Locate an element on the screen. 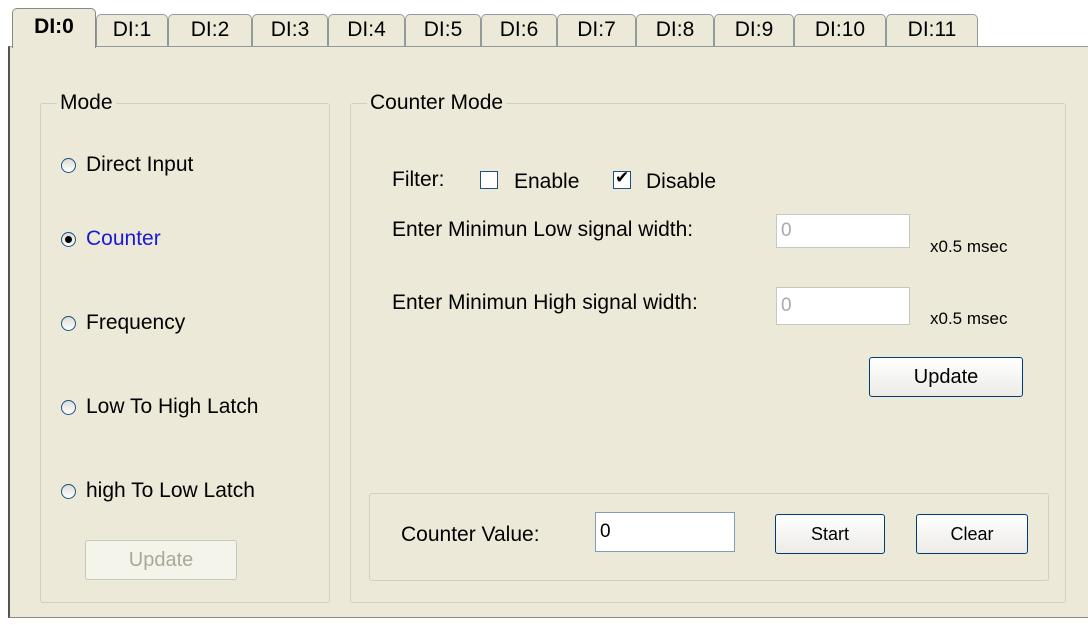 The width and height of the screenshot is (1088, 625). tab-di-8: DI:8 is located at coordinates (675, 30).